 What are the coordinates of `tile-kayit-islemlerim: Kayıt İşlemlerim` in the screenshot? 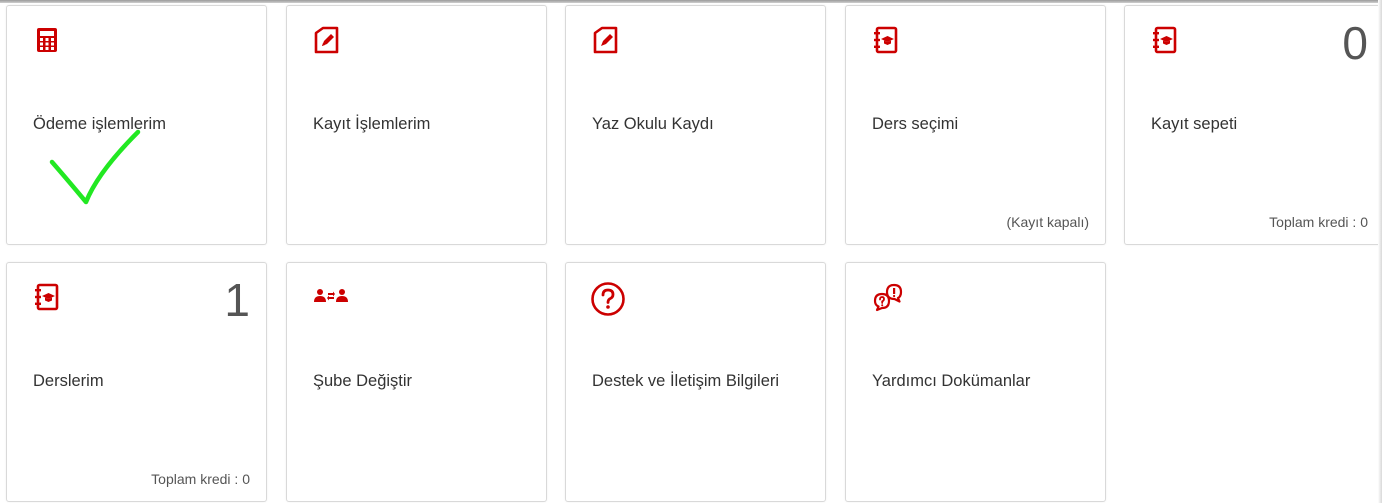 It's located at (416, 125).